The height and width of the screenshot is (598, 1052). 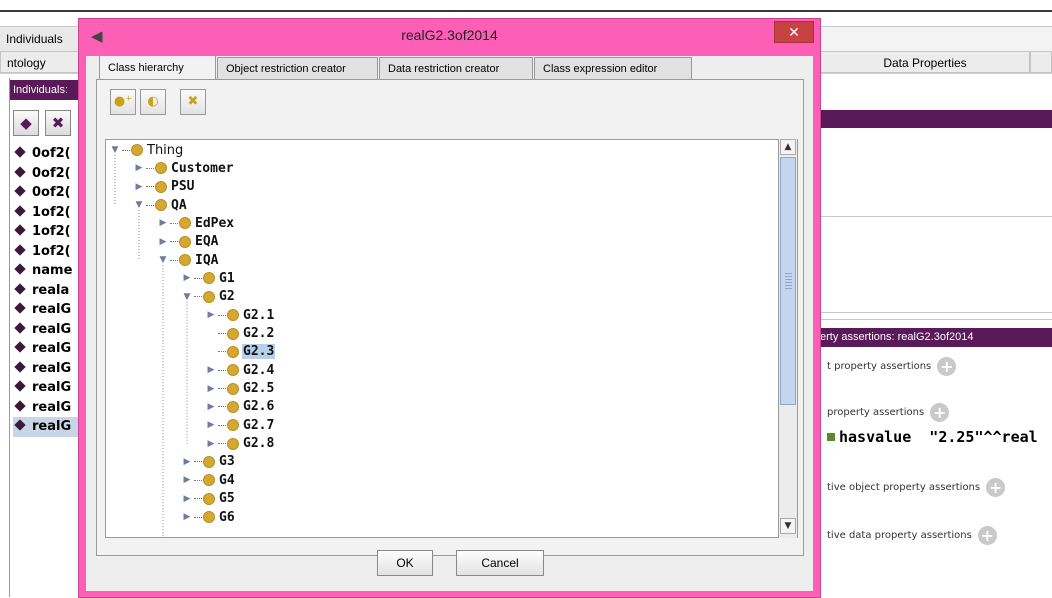 I want to click on class-tree-node: ▼ G2, so click(x=208, y=297).